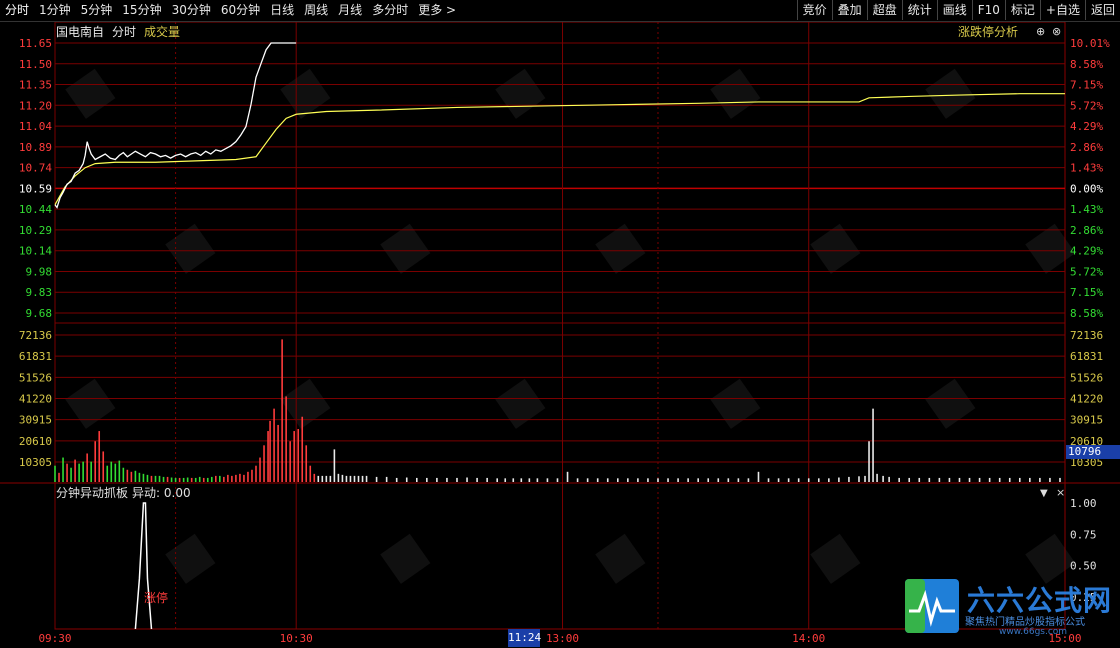  I want to click on tab-period-2: 5分钟, so click(97, 10).